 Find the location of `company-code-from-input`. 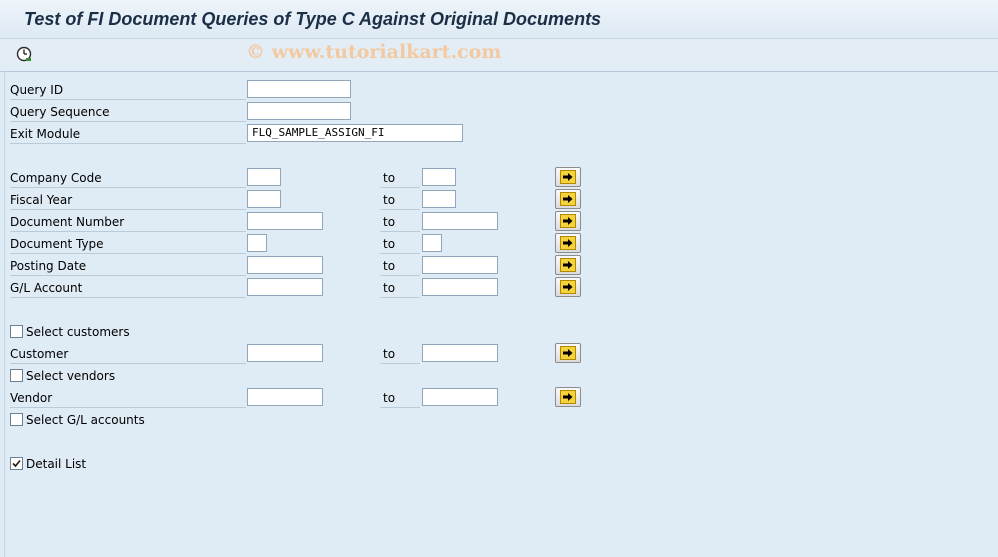

company-code-from-input is located at coordinates (264, 177).